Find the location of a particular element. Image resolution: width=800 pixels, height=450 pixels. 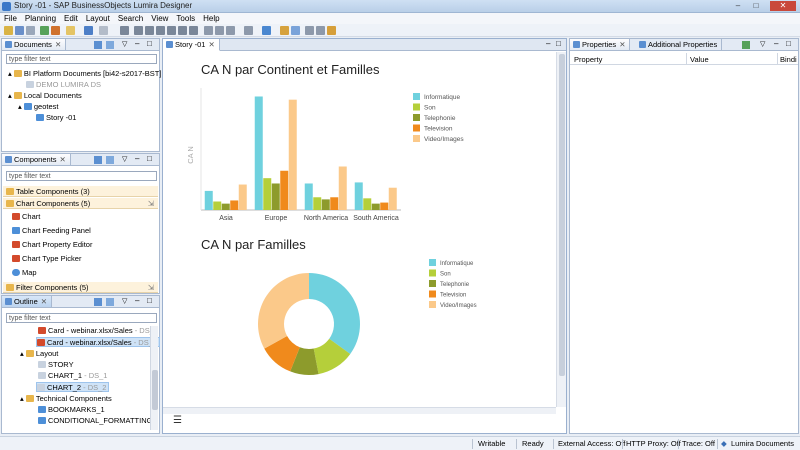

column-binding: Bindi is located at coordinates (788, 59).